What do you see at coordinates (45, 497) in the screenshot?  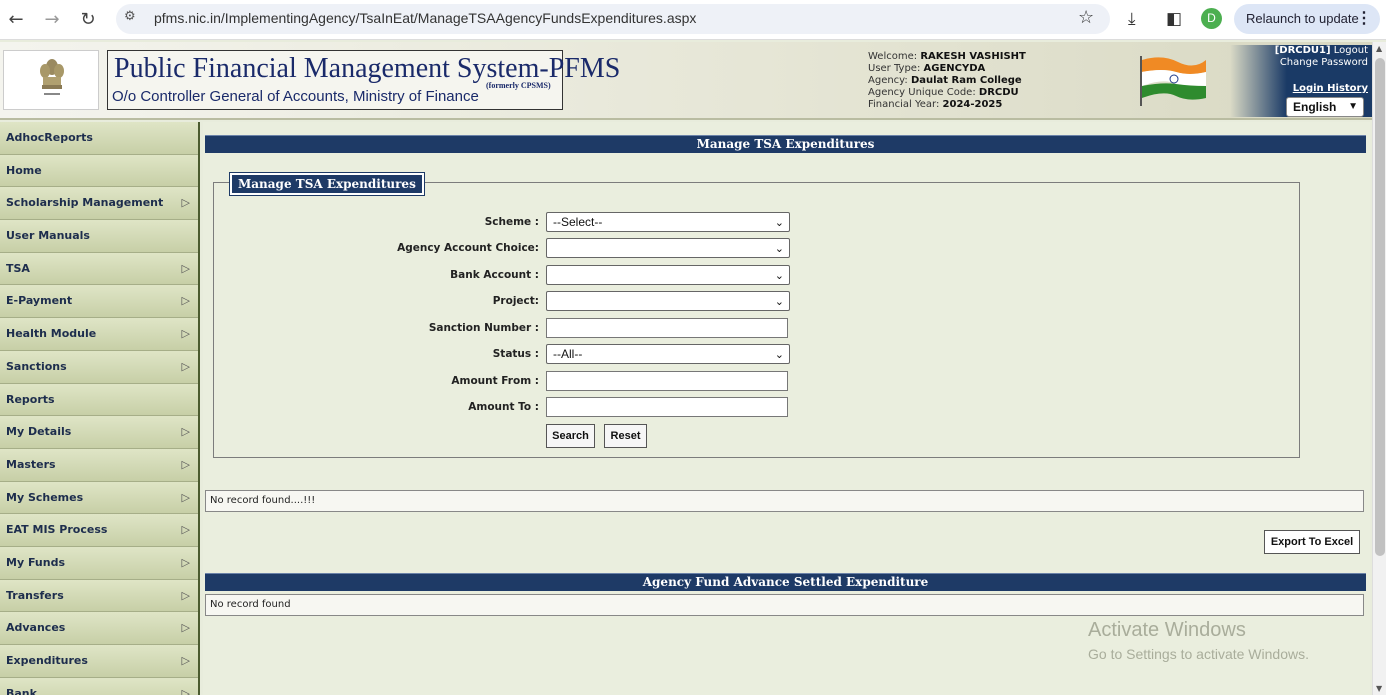 I see `sidebar-item-label: My Schemes` at bounding box center [45, 497].